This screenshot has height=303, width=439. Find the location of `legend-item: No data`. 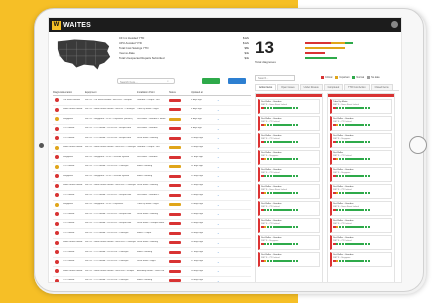

legend-item: No data is located at coordinates (373, 77).